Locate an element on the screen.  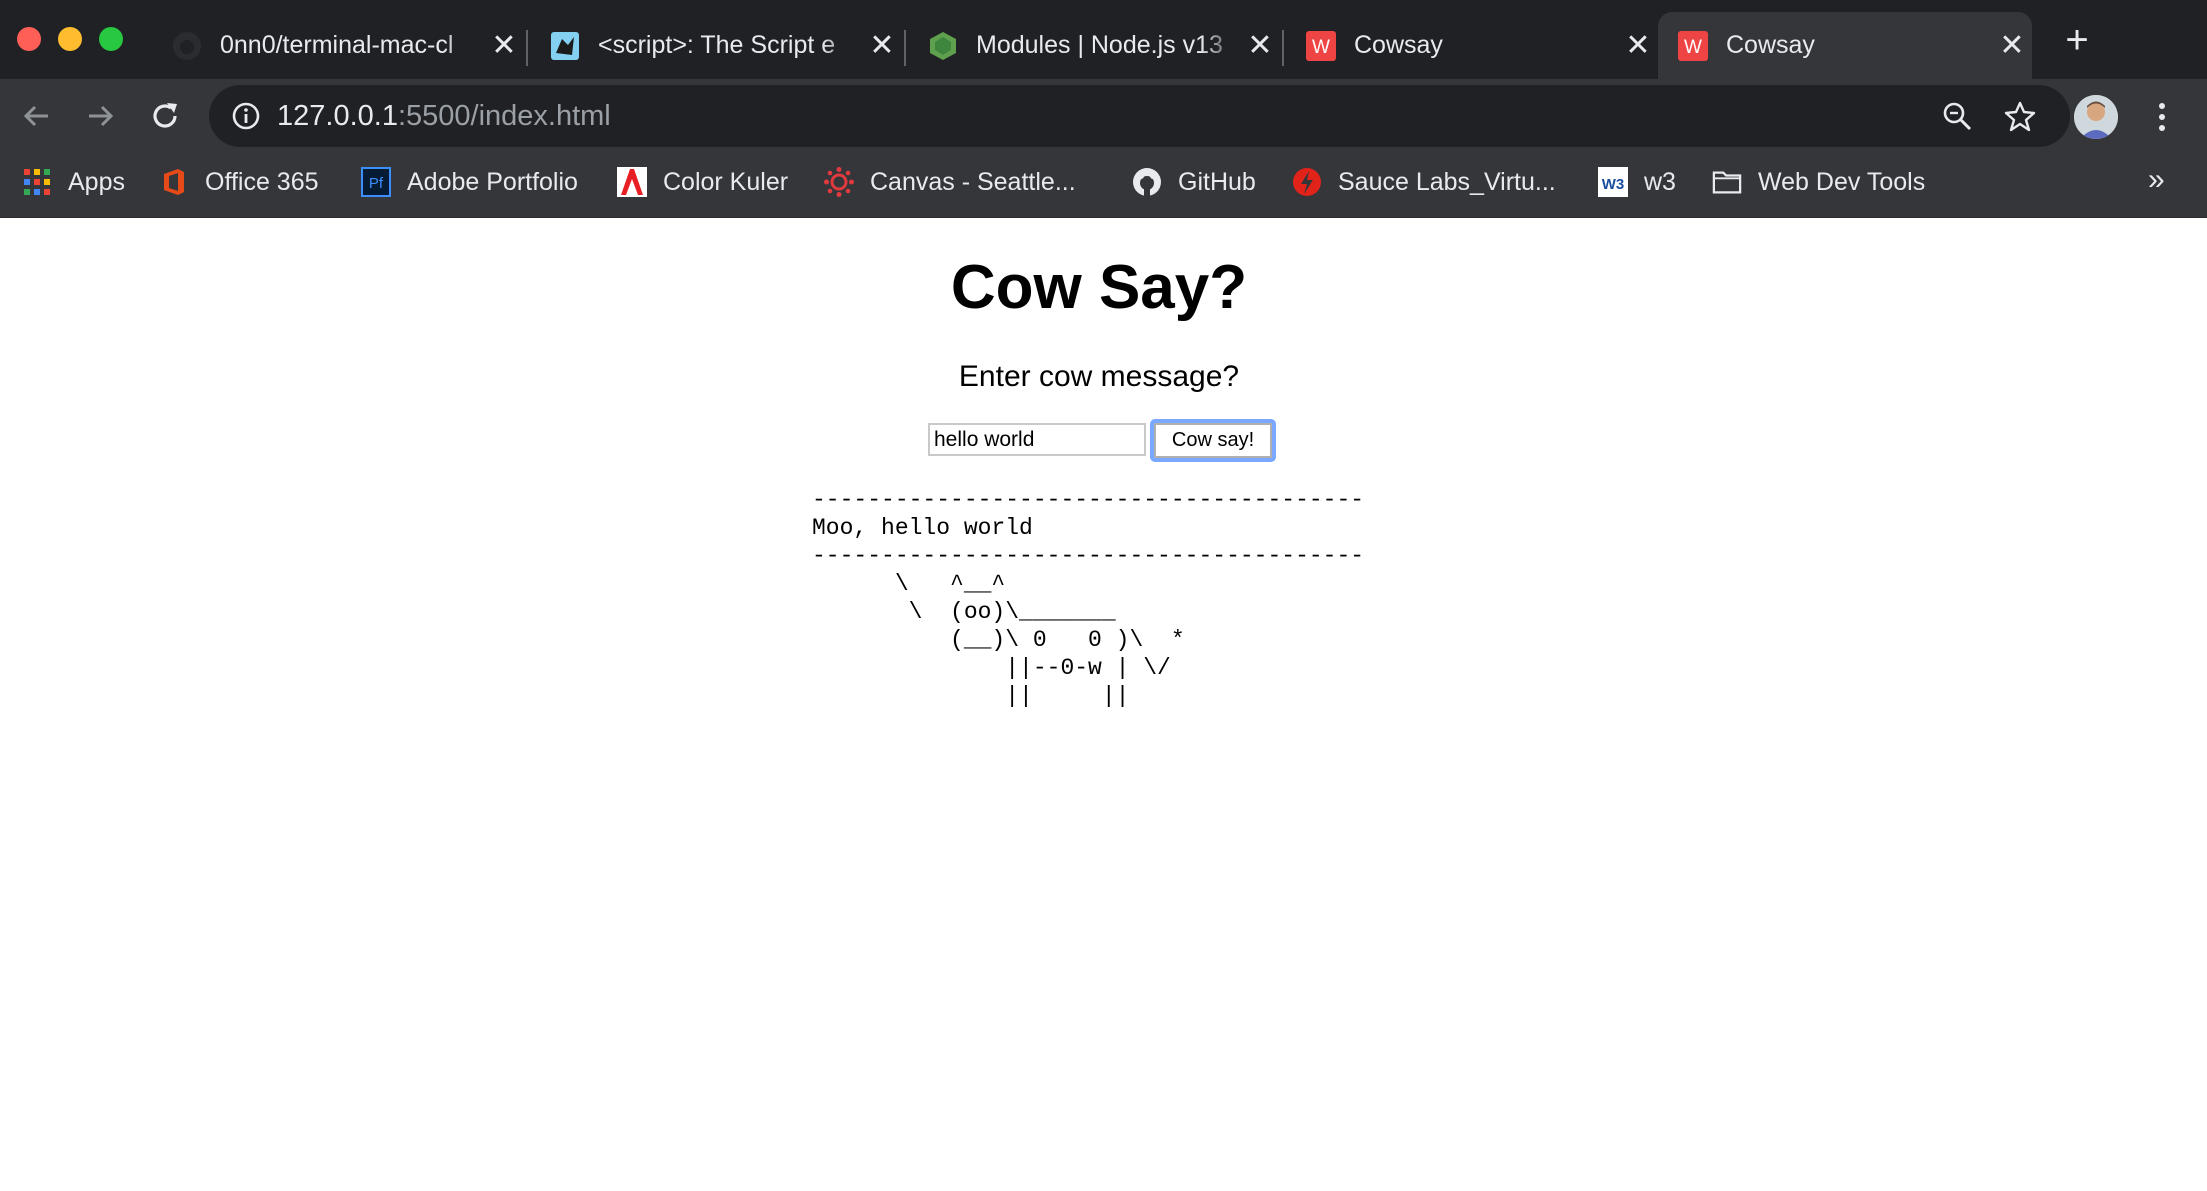
bookmark-star-icon is located at coordinates (2020, 116).